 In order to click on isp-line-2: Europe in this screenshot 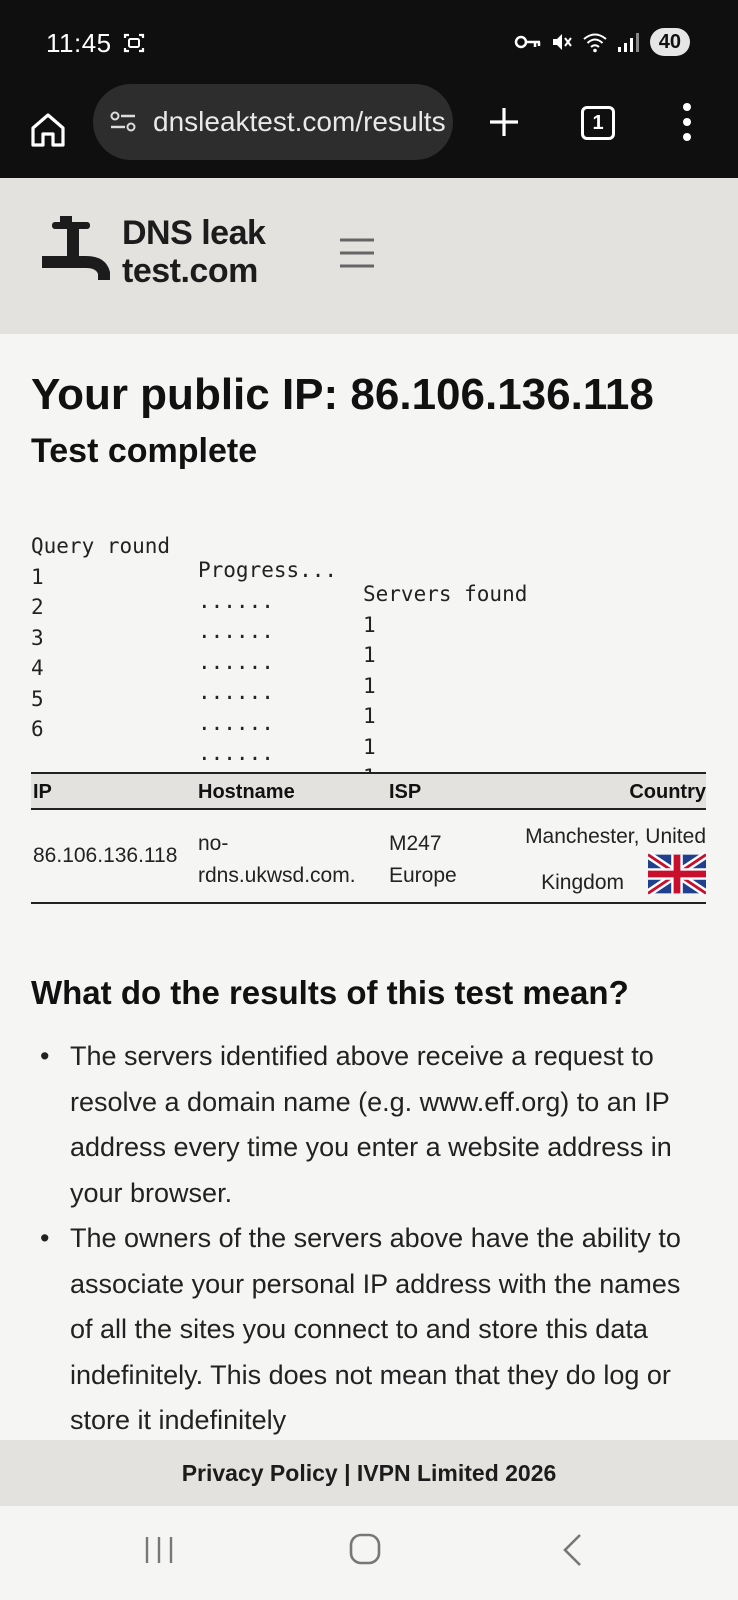, I will do `click(423, 875)`.